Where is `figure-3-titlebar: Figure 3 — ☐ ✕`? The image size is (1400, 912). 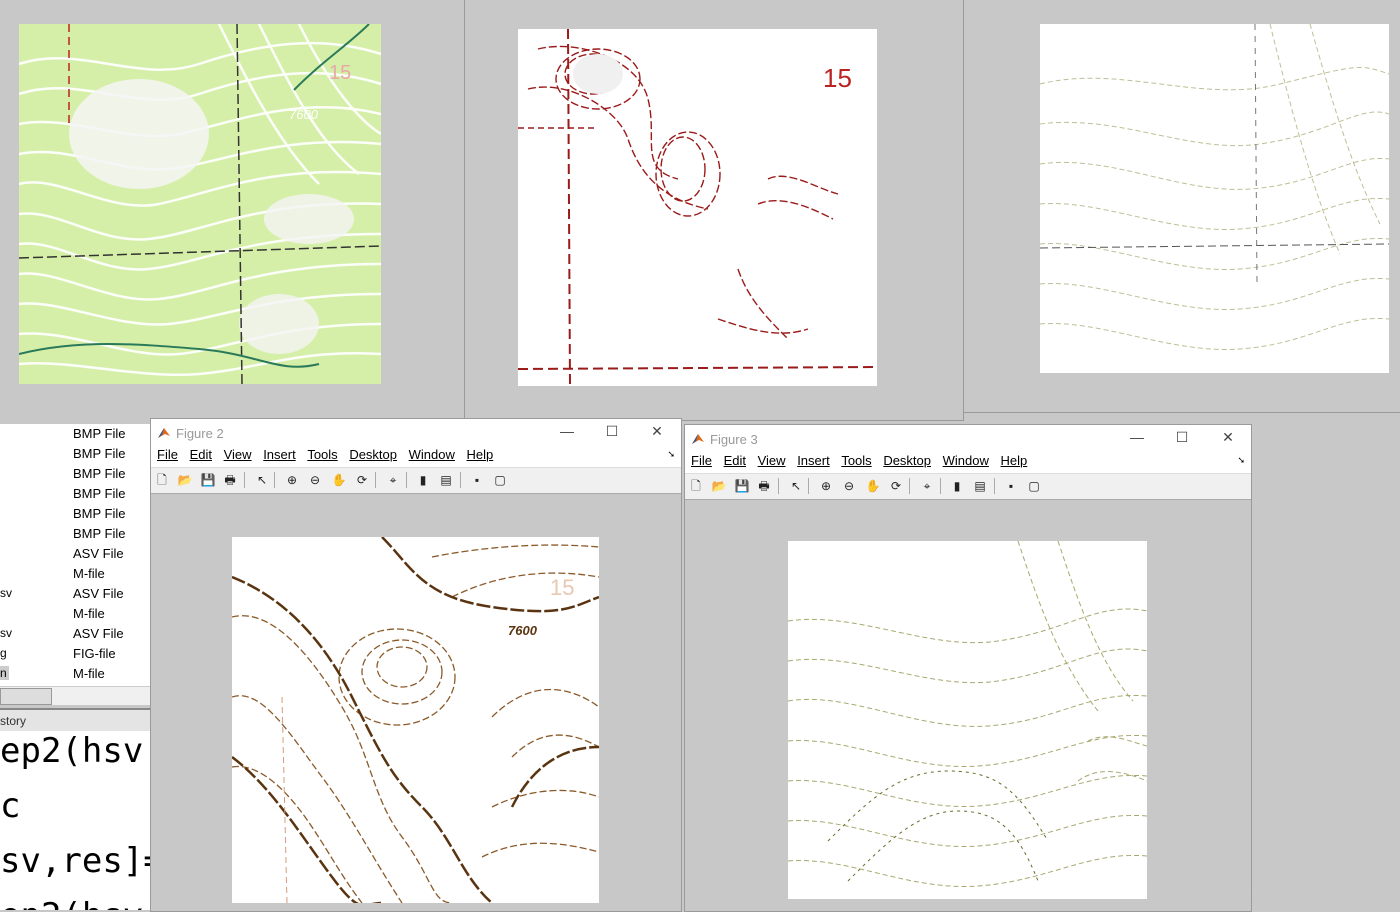 figure-3-titlebar: Figure 3 — ☐ ✕ is located at coordinates (968, 439).